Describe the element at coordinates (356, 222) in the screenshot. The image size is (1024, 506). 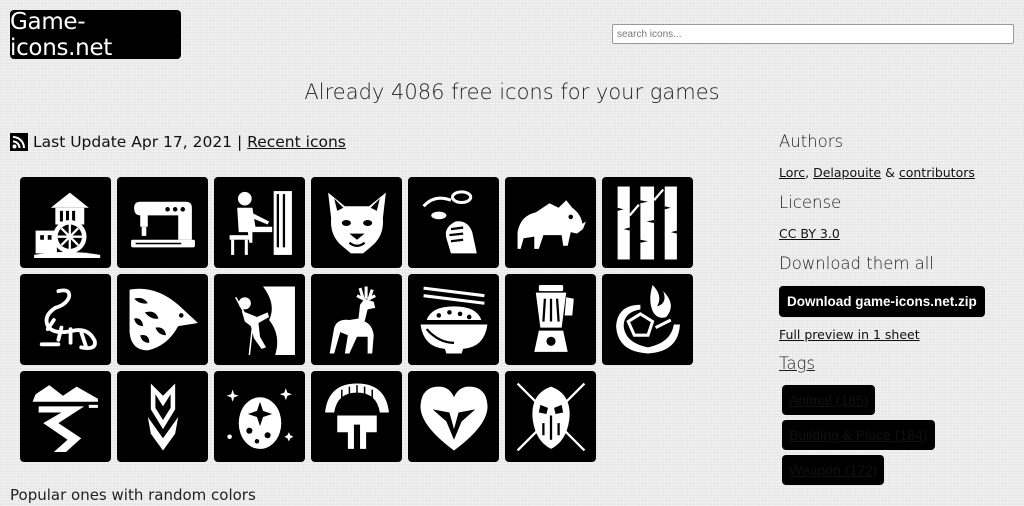
I see `hyena-head-icon` at that location.